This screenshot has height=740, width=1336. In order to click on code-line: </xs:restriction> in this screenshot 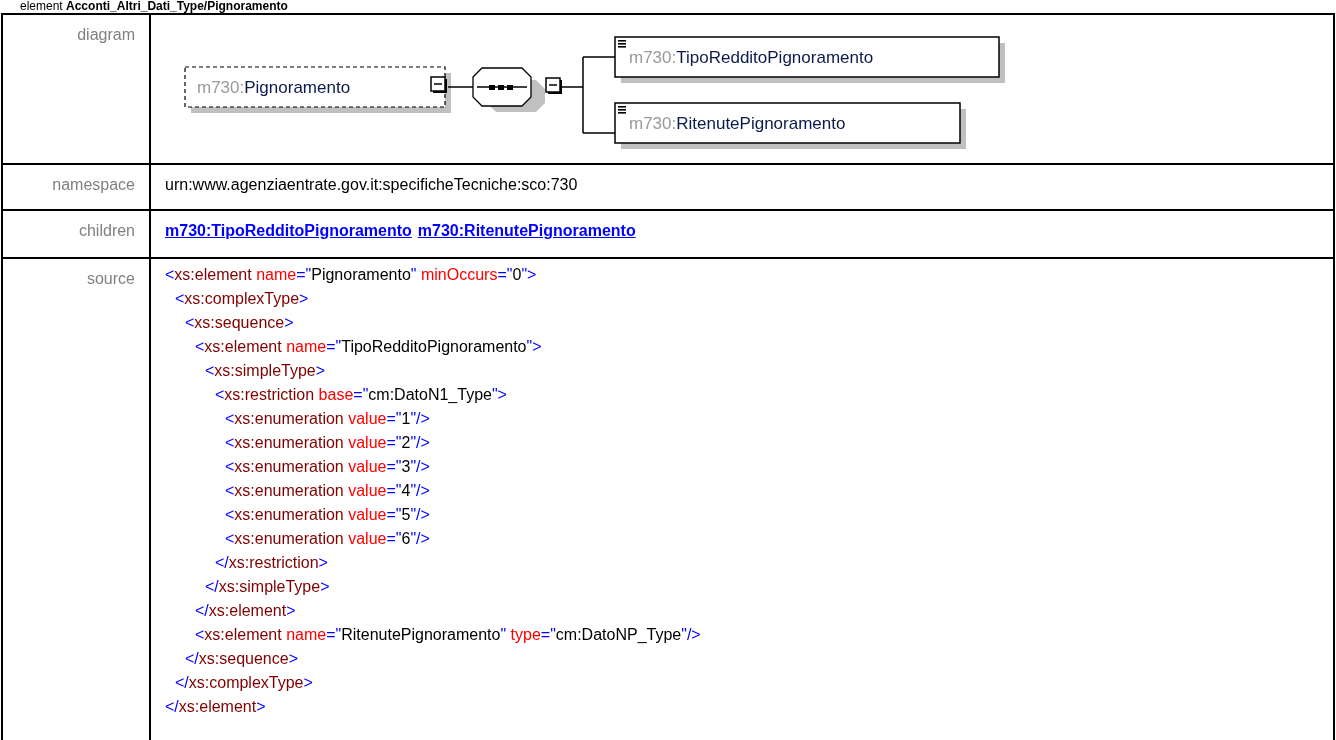, I will do `click(271, 563)`.